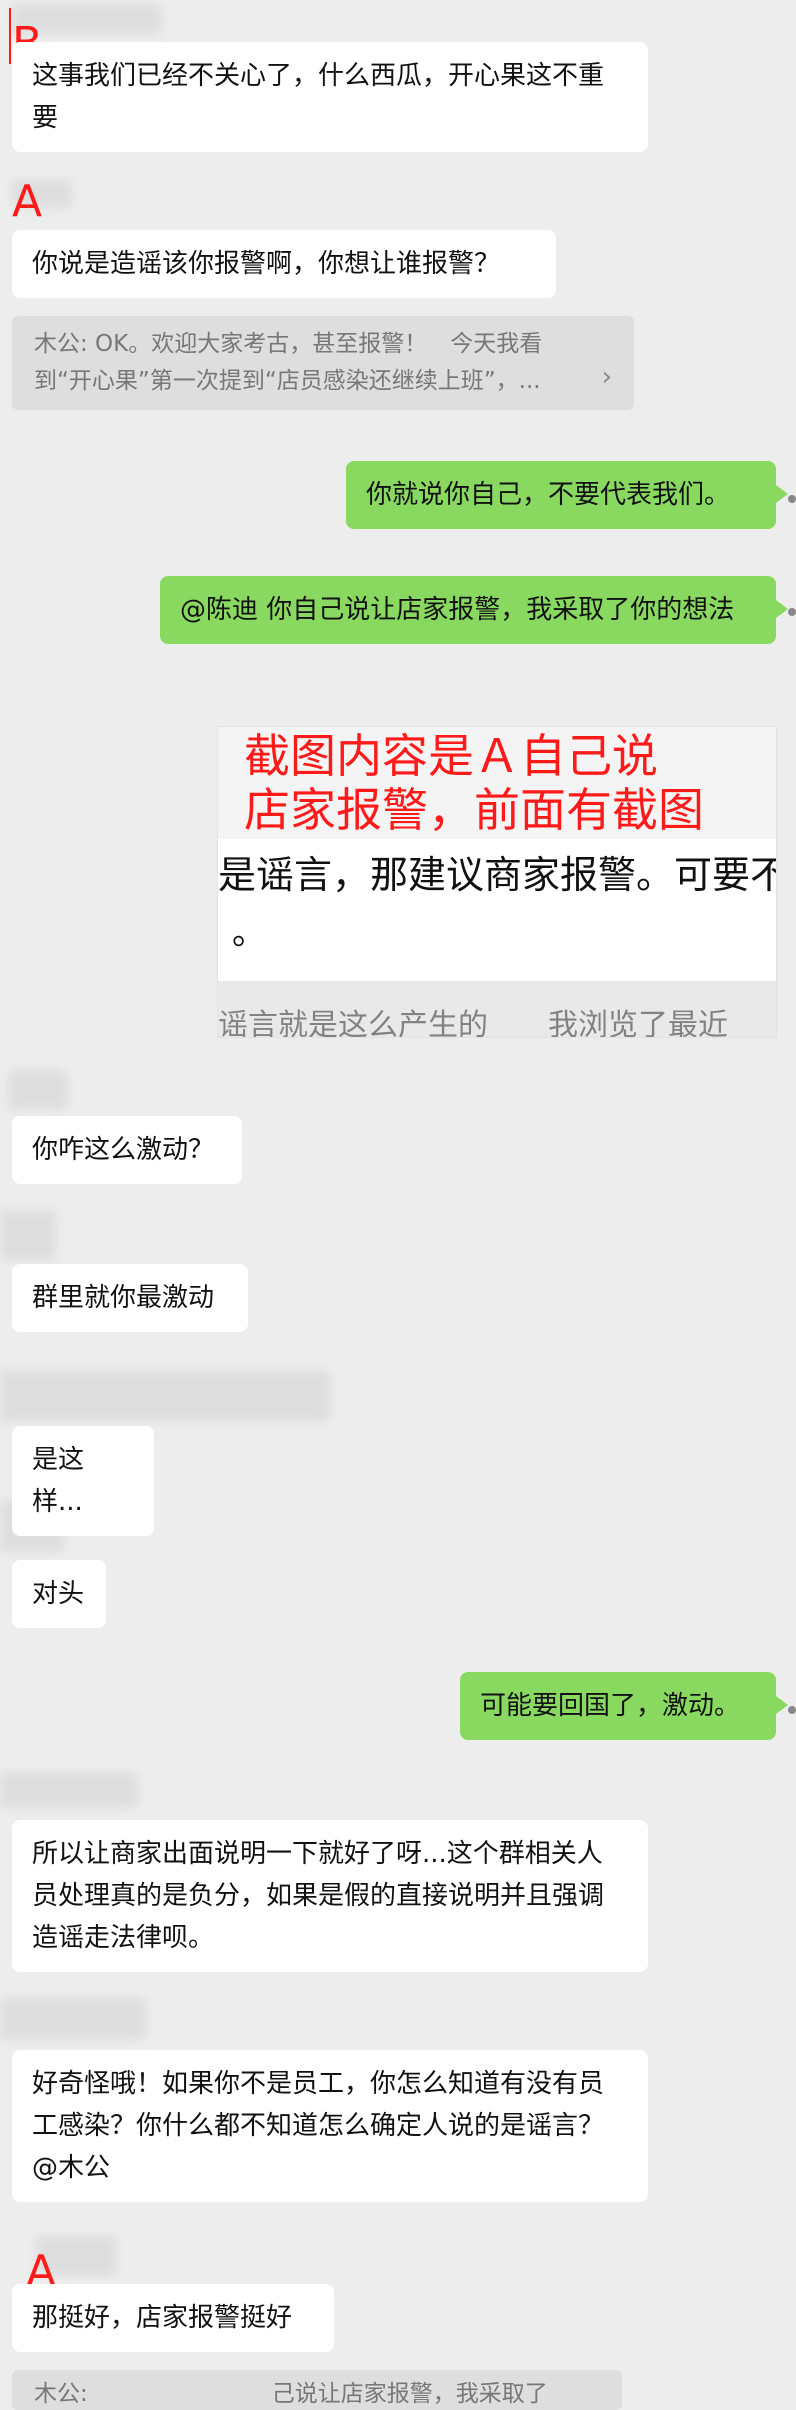 The height and width of the screenshot is (2410, 796). Describe the element at coordinates (27, 201) in the screenshot. I see `annotation-label-a: A` at that location.